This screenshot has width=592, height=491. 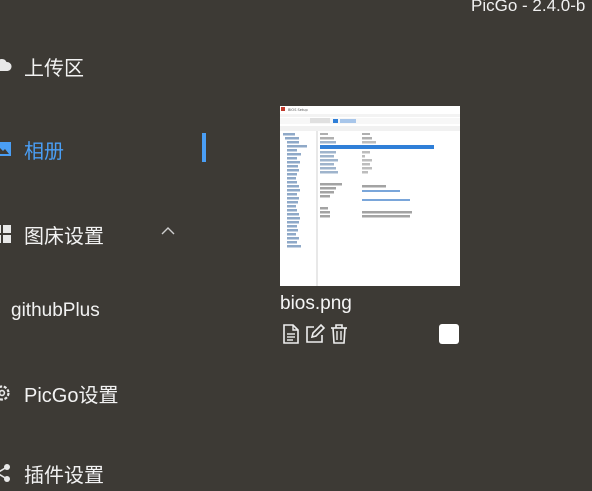 What do you see at coordinates (64, 475) in the screenshot?
I see `sidebar-item-label: 插件设置` at bounding box center [64, 475].